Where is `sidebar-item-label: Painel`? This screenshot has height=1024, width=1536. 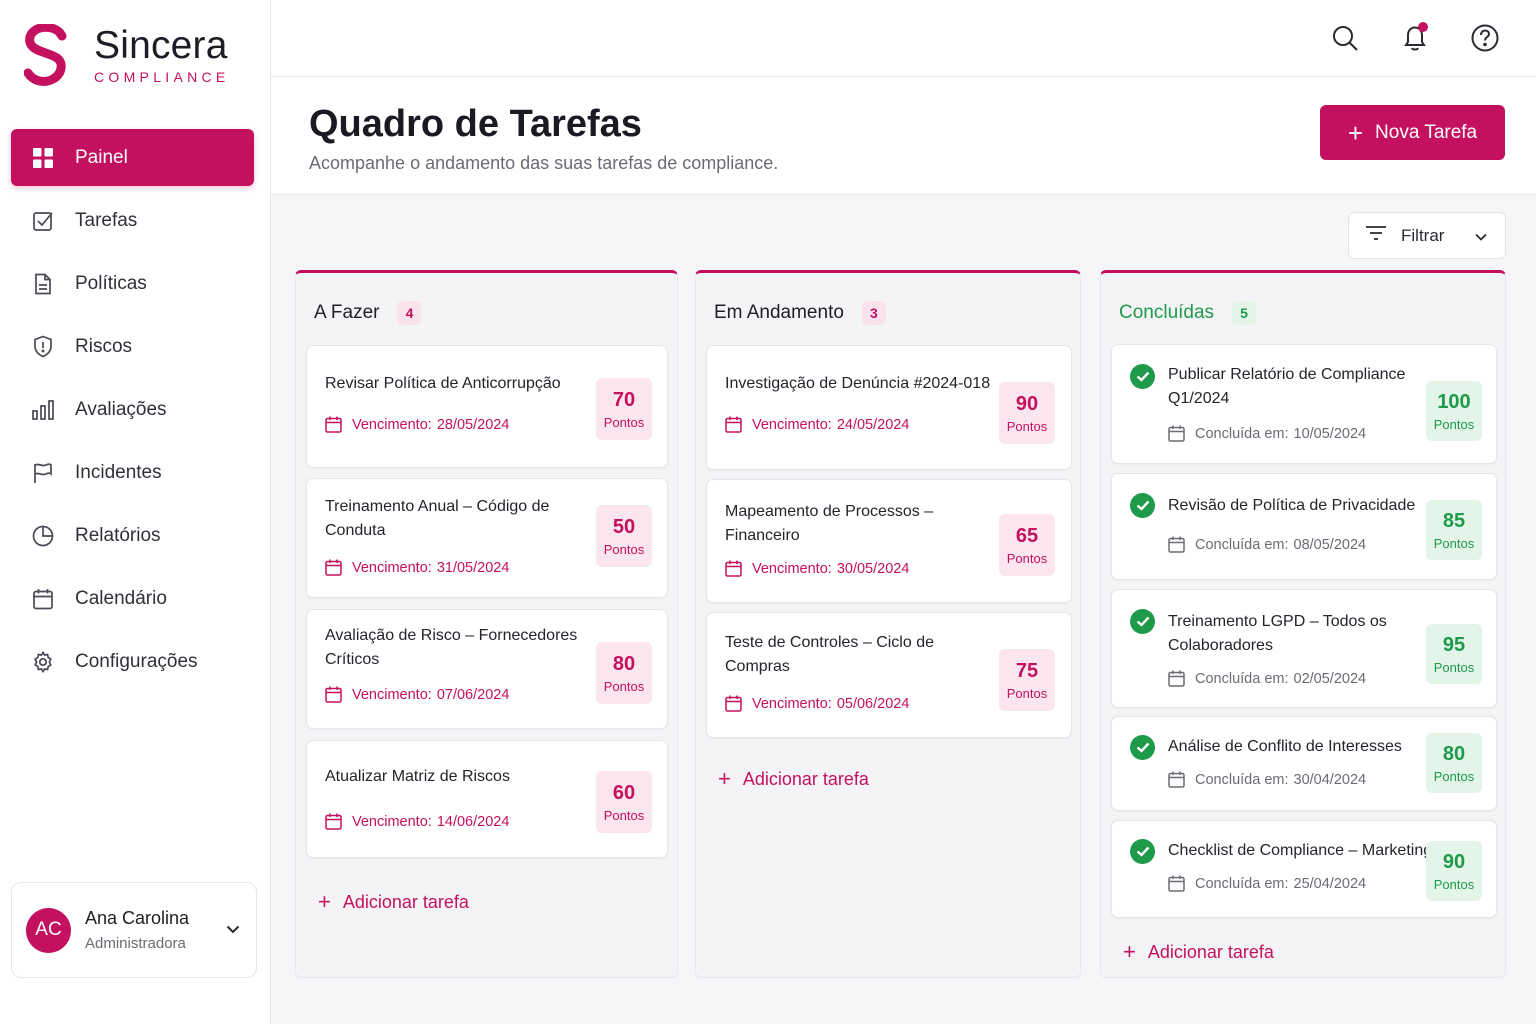
sidebar-item-label: Painel is located at coordinates (101, 157).